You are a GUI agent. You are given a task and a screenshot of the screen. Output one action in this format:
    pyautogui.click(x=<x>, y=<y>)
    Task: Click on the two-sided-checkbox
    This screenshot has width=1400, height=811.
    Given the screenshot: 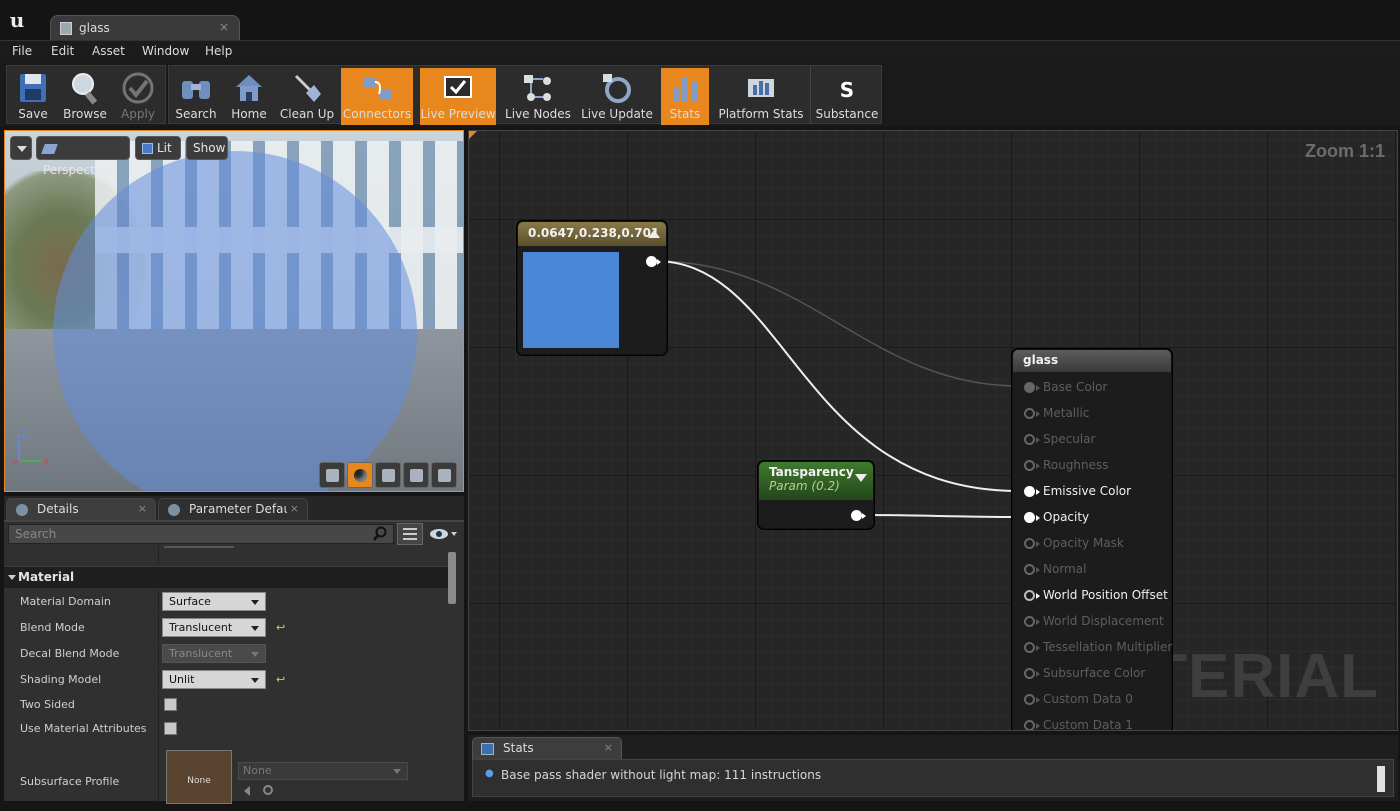 What is the action you would take?
    pyautogui.click(x=170, y=704)
    